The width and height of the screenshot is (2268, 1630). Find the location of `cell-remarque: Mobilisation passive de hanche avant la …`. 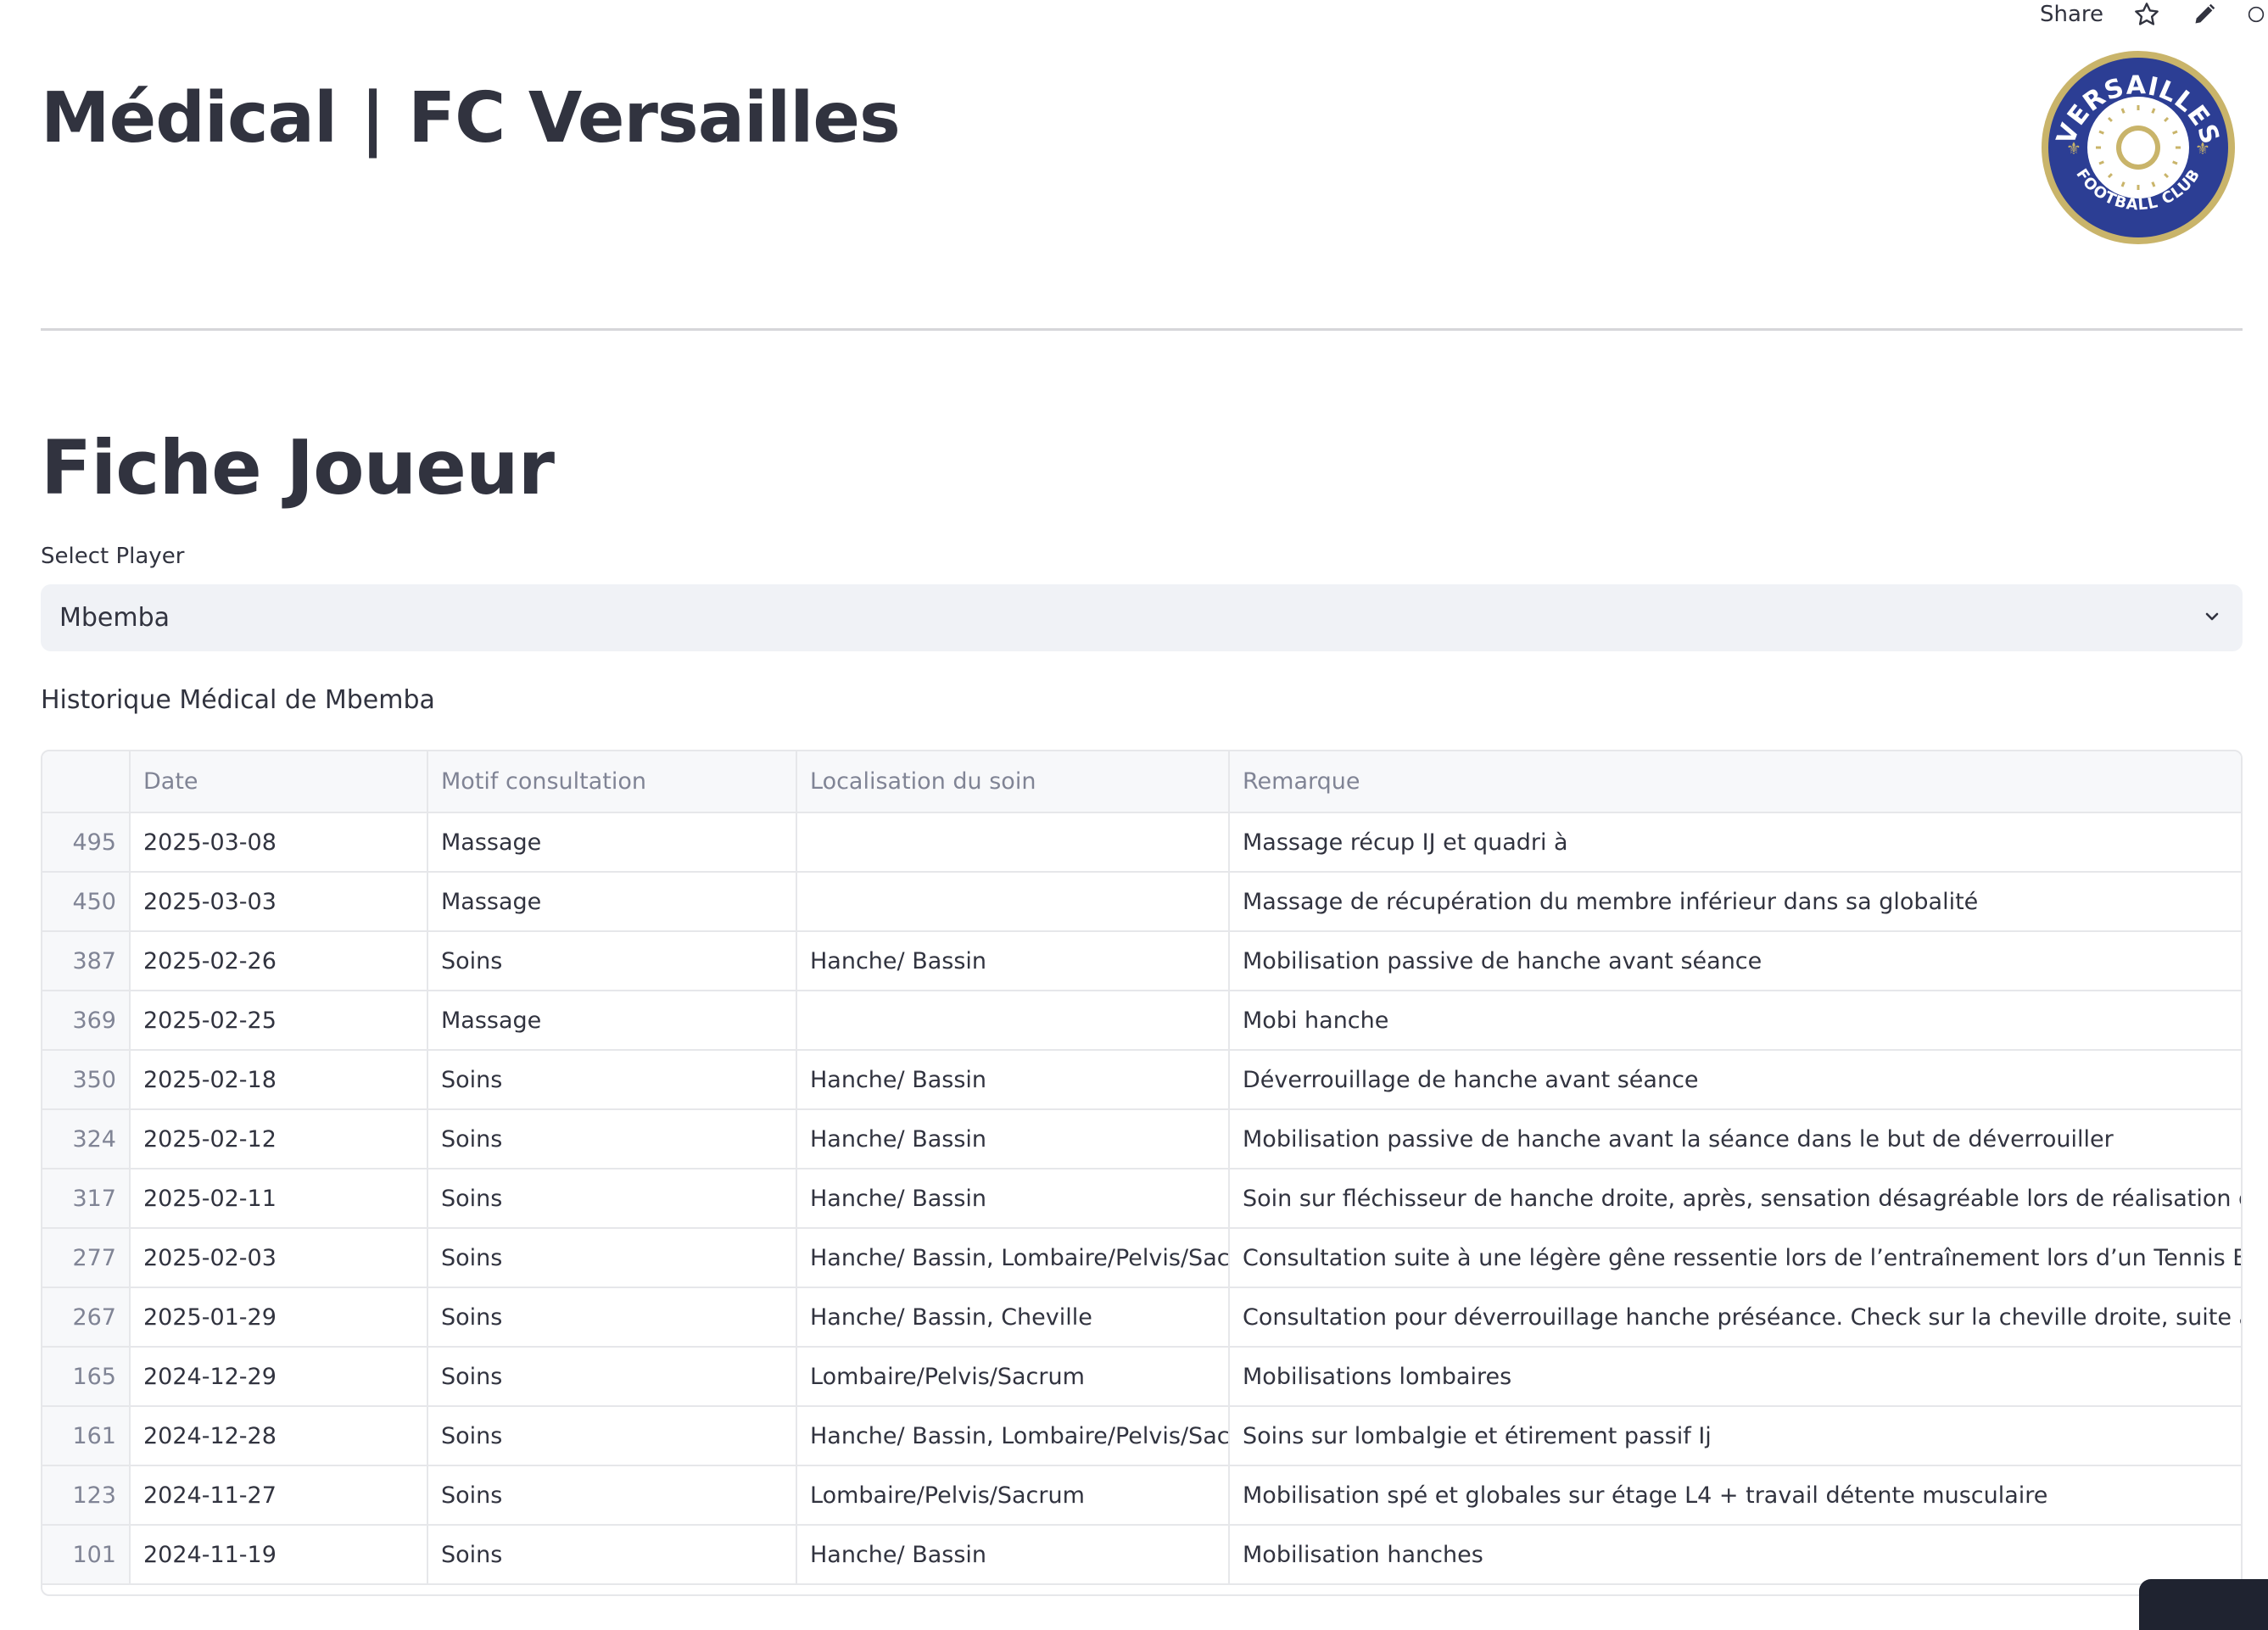

cell-remarque: Mobilisation passive de hanche avant la … is located at coordinates (1735, 1139).